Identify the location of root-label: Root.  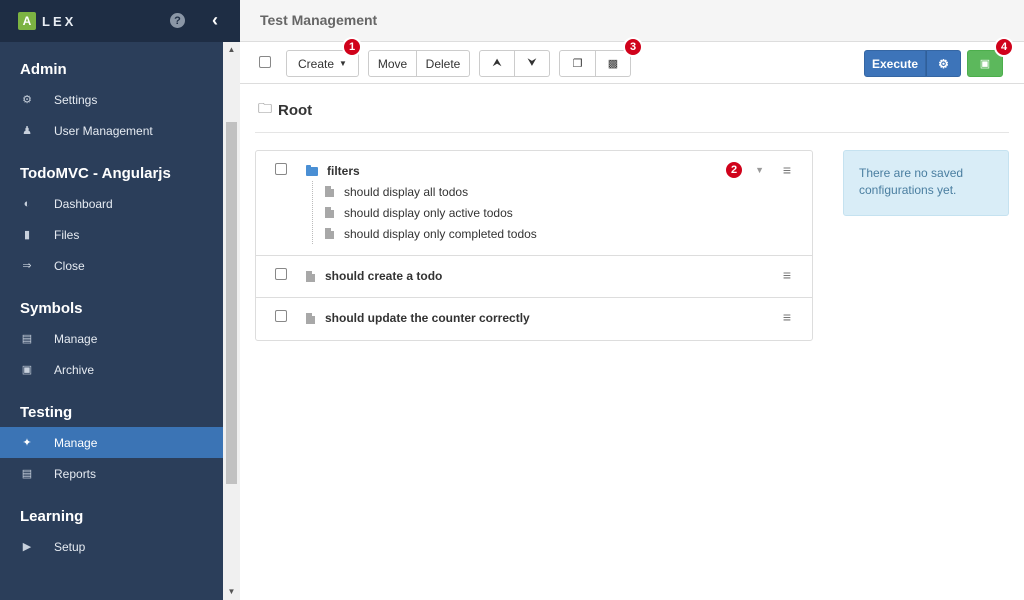
(295, 110).